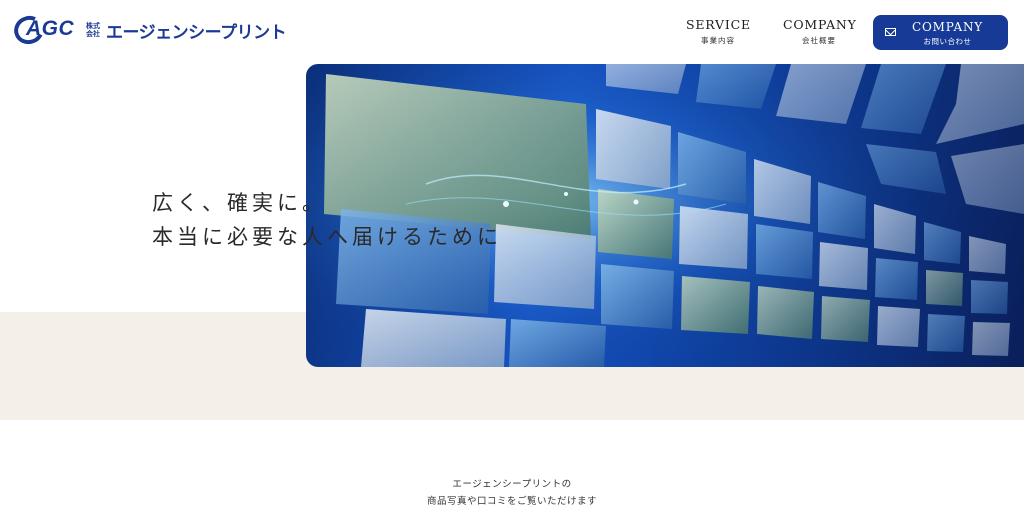 The width and height of the screenshot is (1024, 510). What do you see at coordinates (947, 27) in the screenshot?
I see `contact-button-label: COMPANY` at bounding box center [947, 27].